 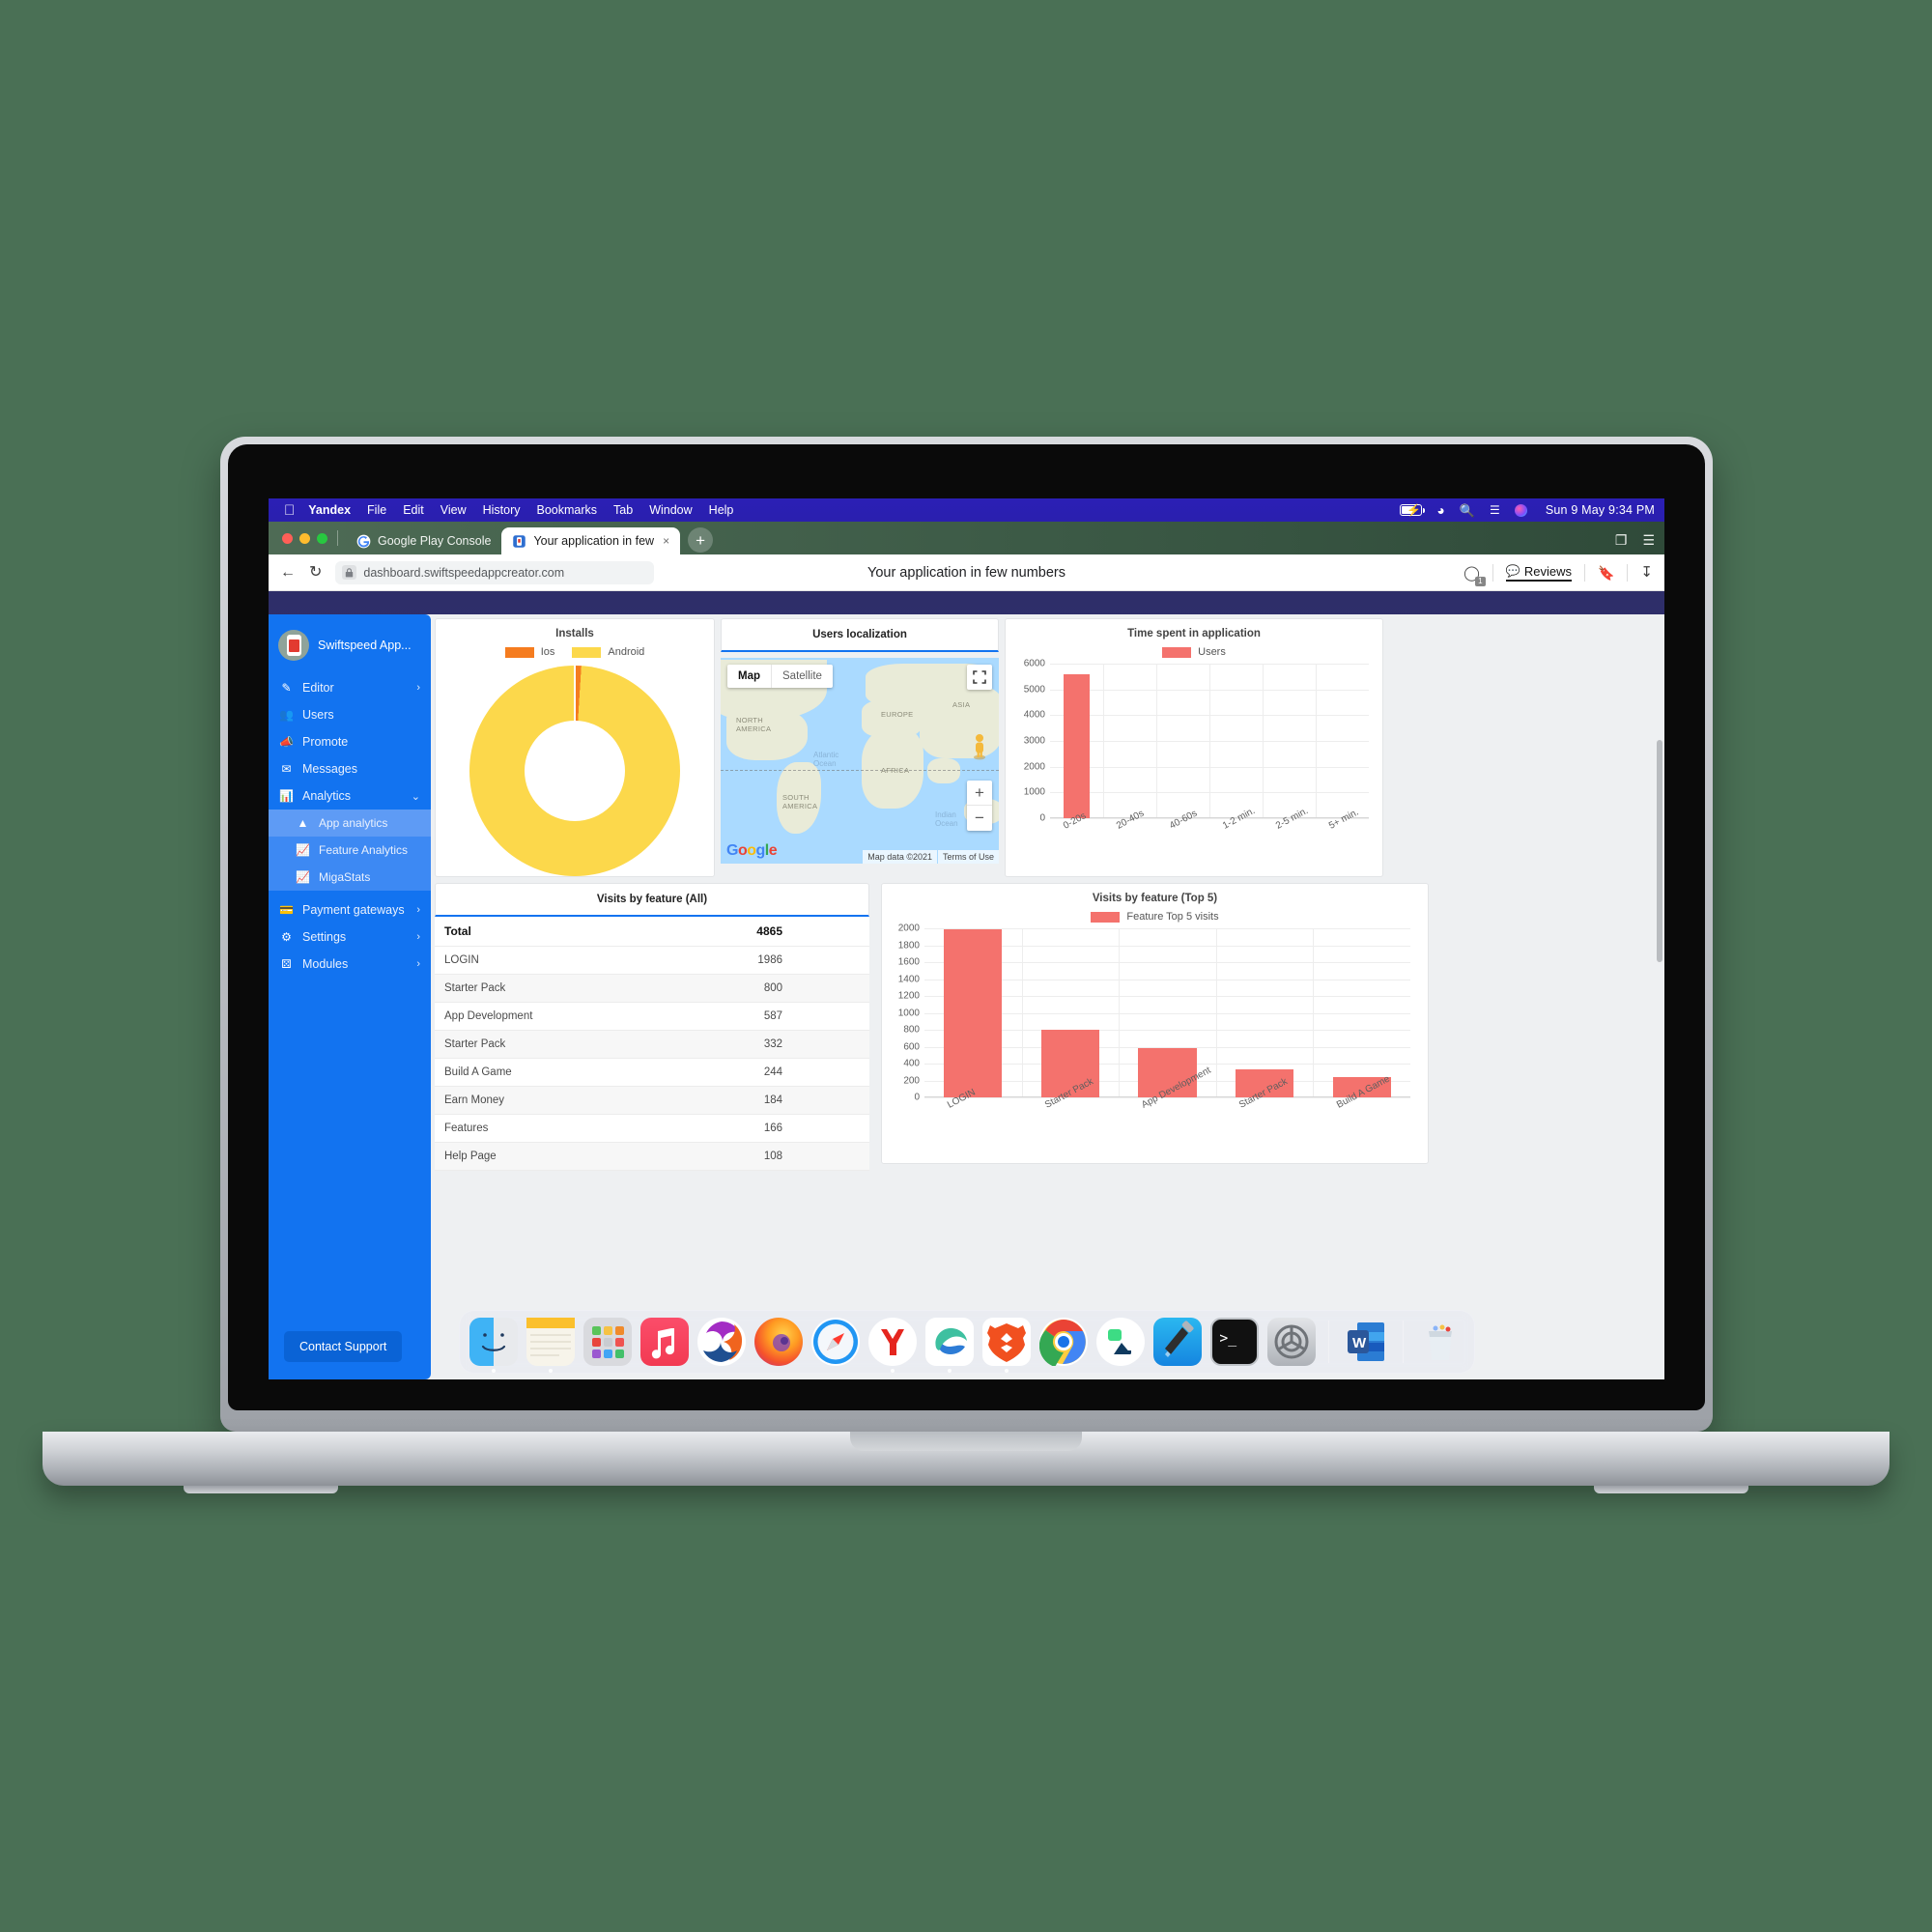 I want to click on table-row: Help Page 108, so click(x=652, y=1156).